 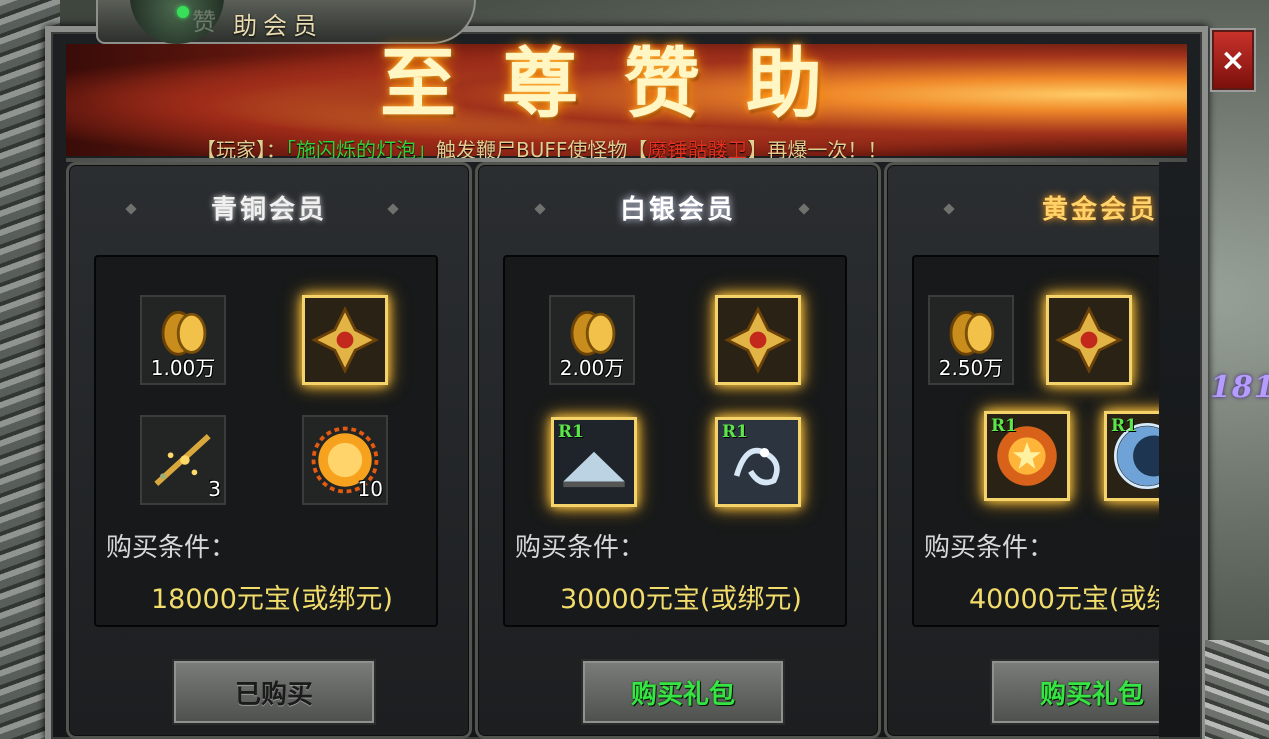 I want to click on purchase-price: 18000元宝(或绑元), so click(x=272, y=599).